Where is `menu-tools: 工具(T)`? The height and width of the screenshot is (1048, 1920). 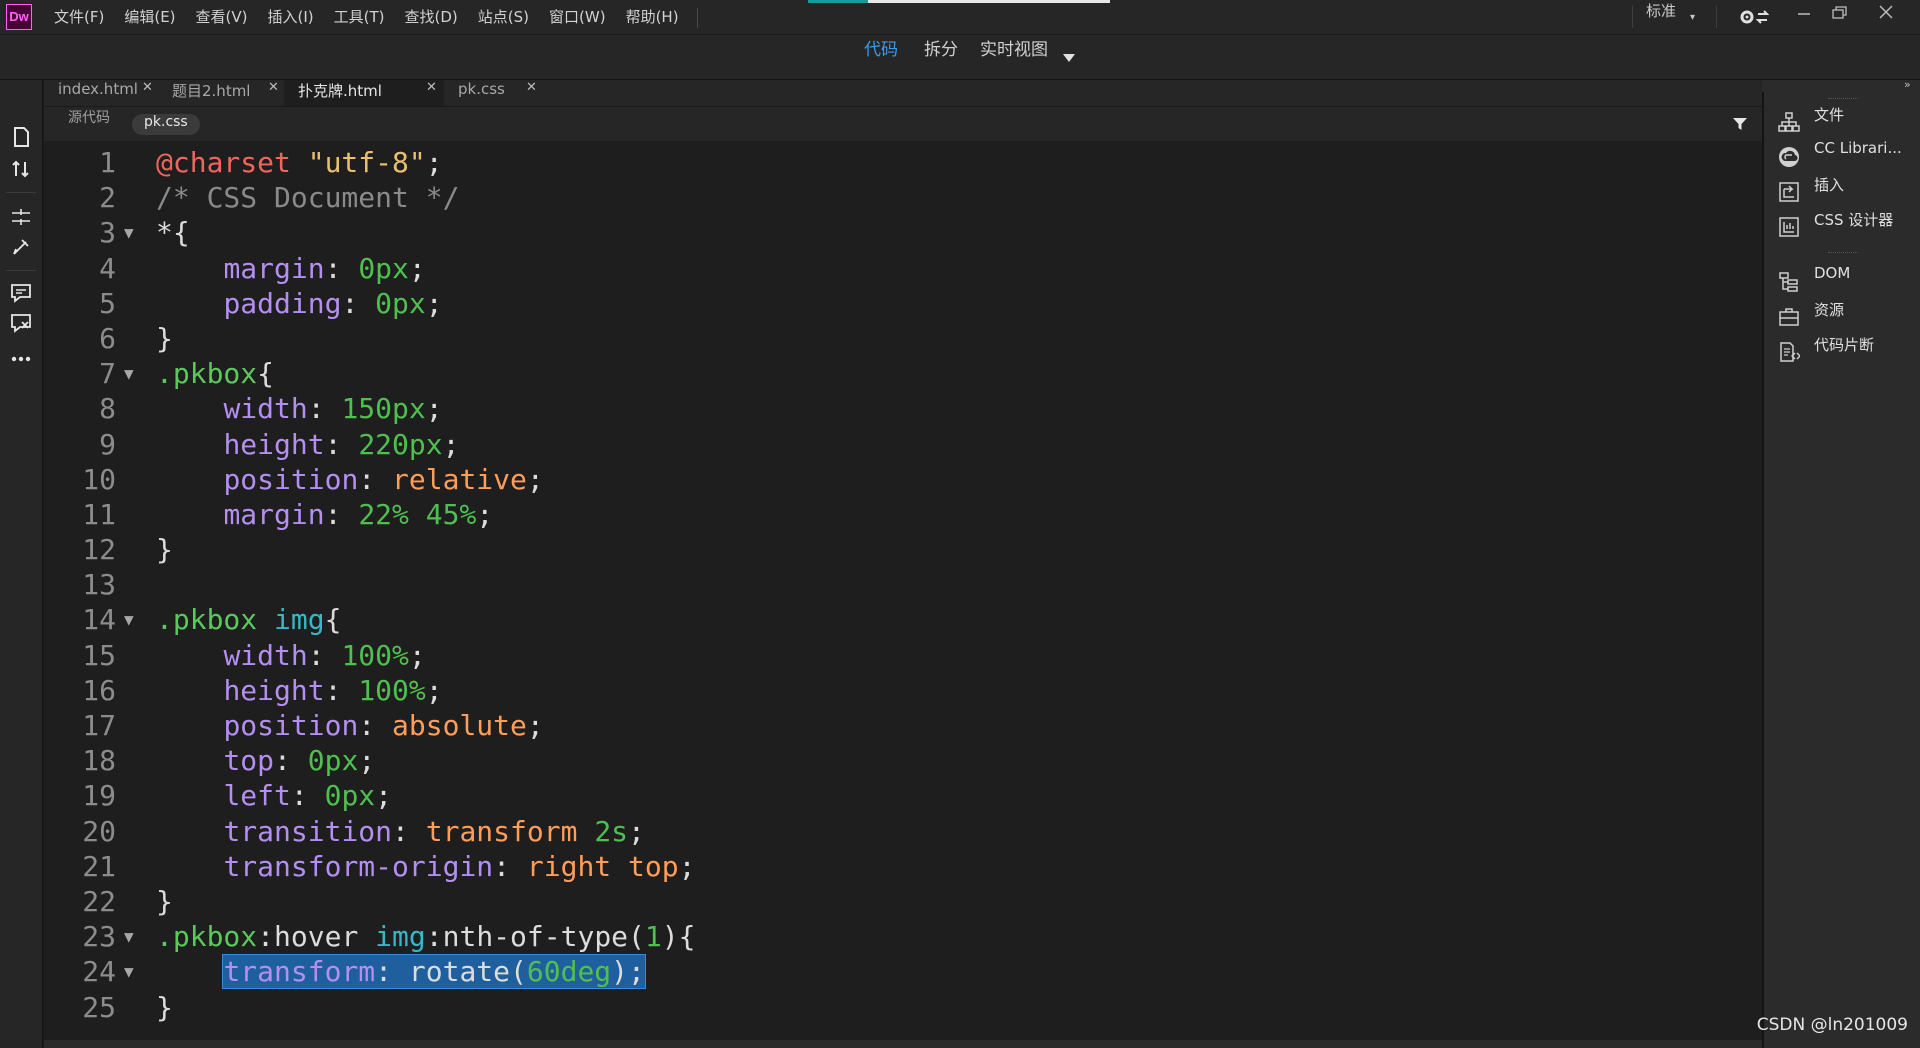 menu-tools: 工具(T) is located at coordinates (359, 17).